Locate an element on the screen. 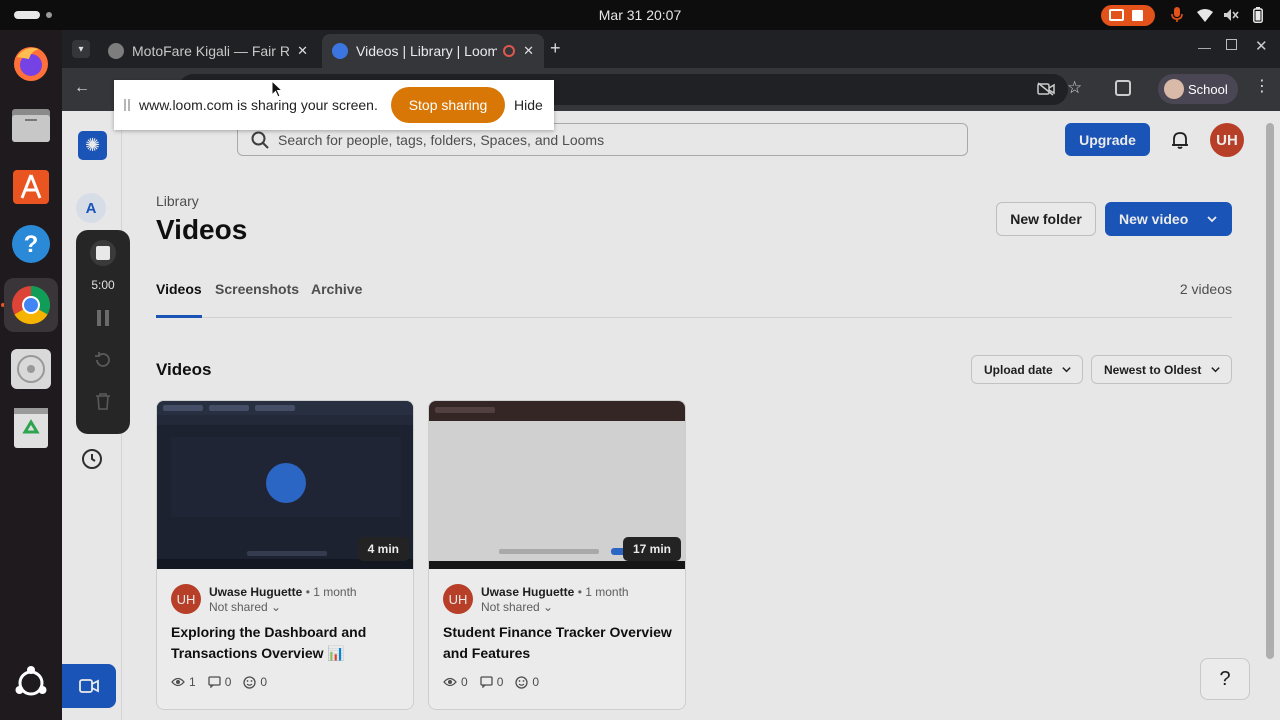 Image resolution: width=1280 pixels, height=720 pixels. tab-videos: Videos is located at coordinates (179, 299).